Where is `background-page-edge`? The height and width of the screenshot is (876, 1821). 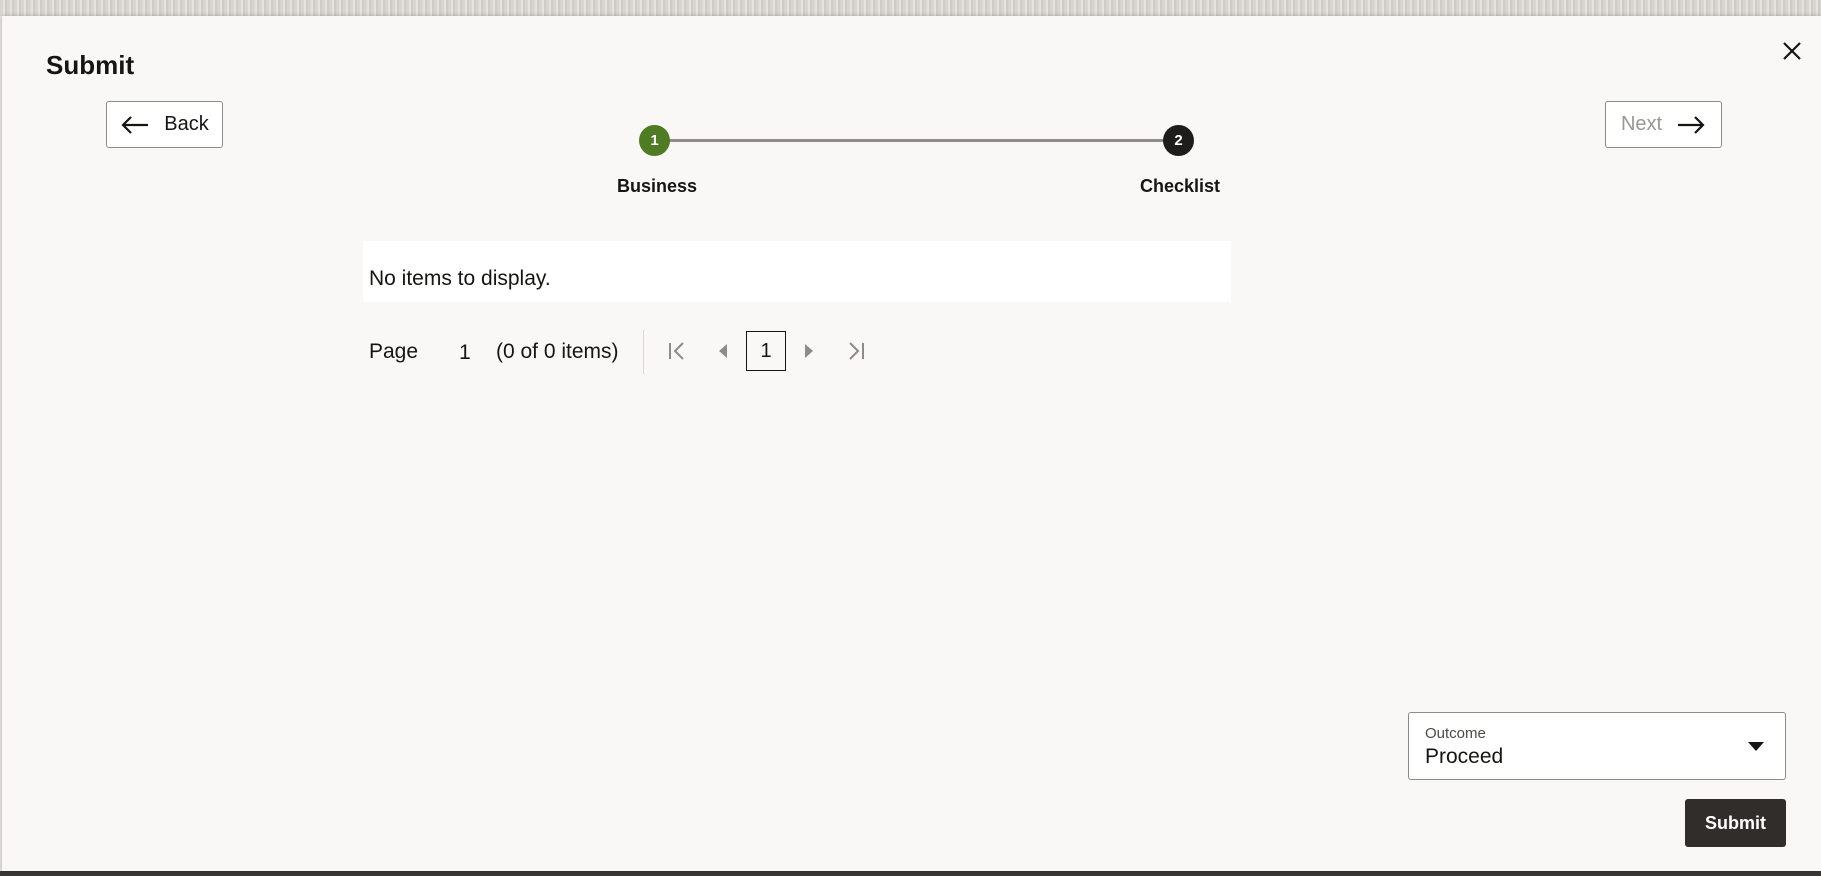 background-page-edge is located at coordinates (910, 873).